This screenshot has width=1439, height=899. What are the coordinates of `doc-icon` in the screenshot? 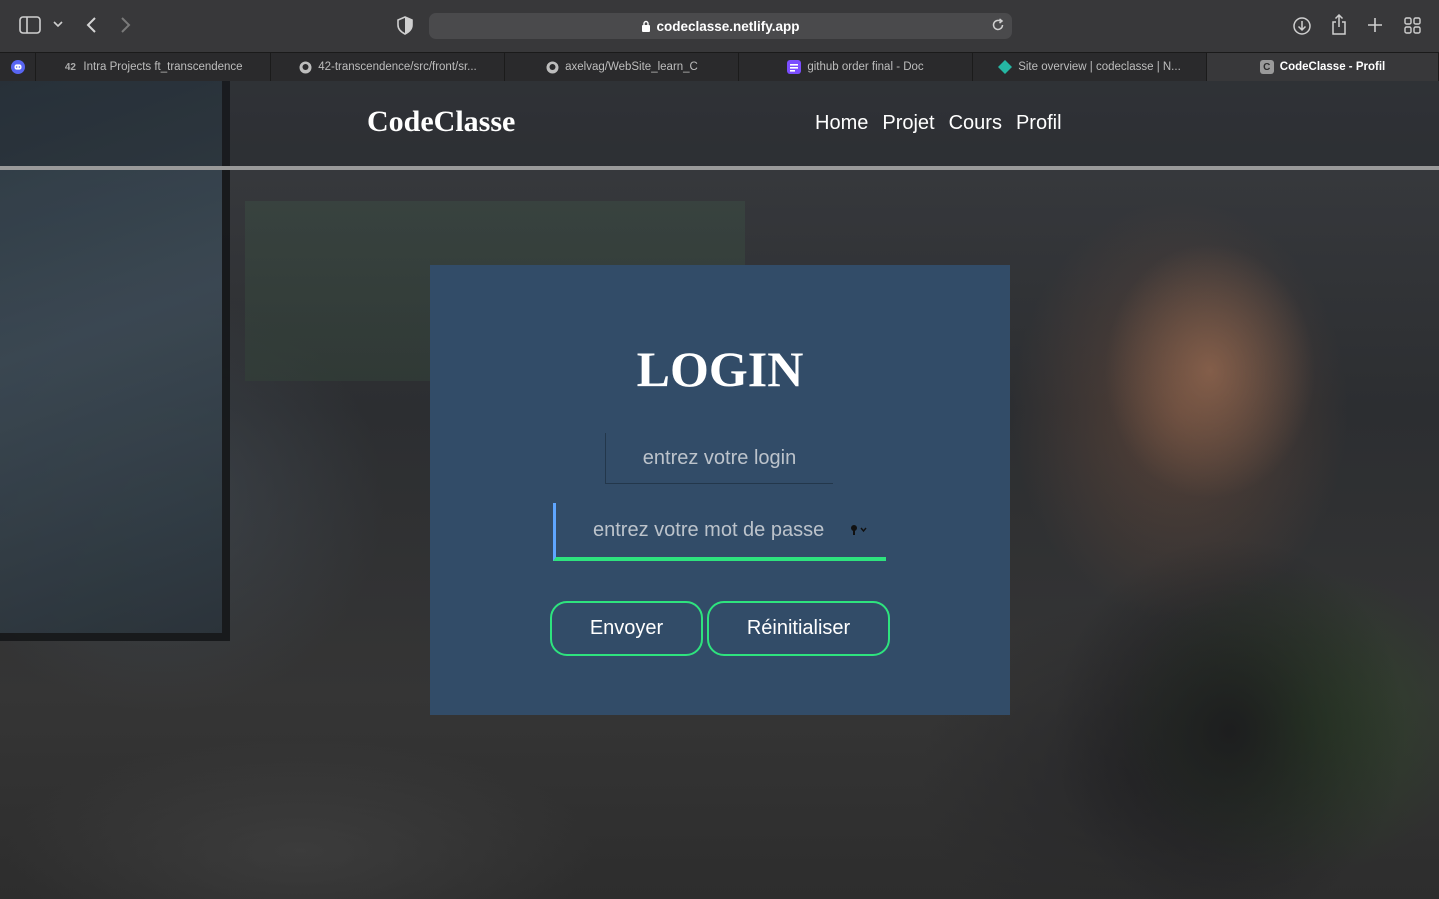 It's located at (794, 67).